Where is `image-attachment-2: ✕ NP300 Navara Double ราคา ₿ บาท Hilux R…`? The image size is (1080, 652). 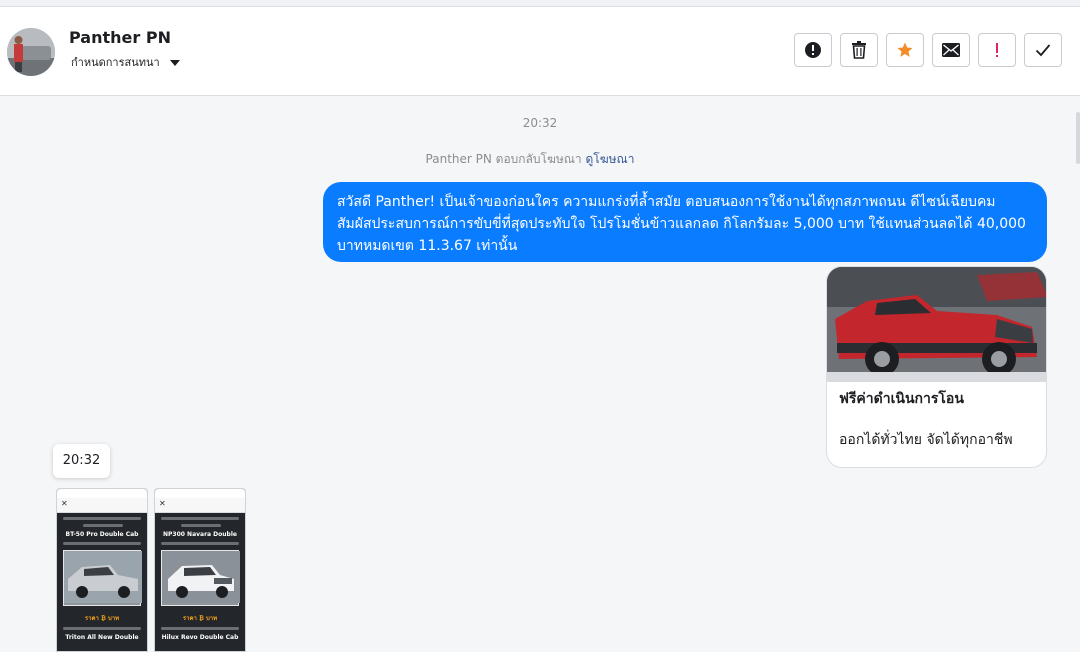
image-attachment-2: ✕ NP300 Navara Double ราคา ₿ บาท Hilux R… is located at coordinates (200, 570).